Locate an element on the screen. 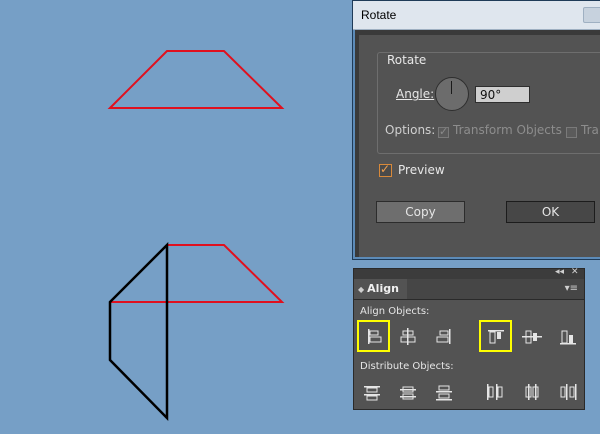 The width and height of the screenshot is (600, 434). collapse-icon: ◂◂ is located at coordinates (559, 272).